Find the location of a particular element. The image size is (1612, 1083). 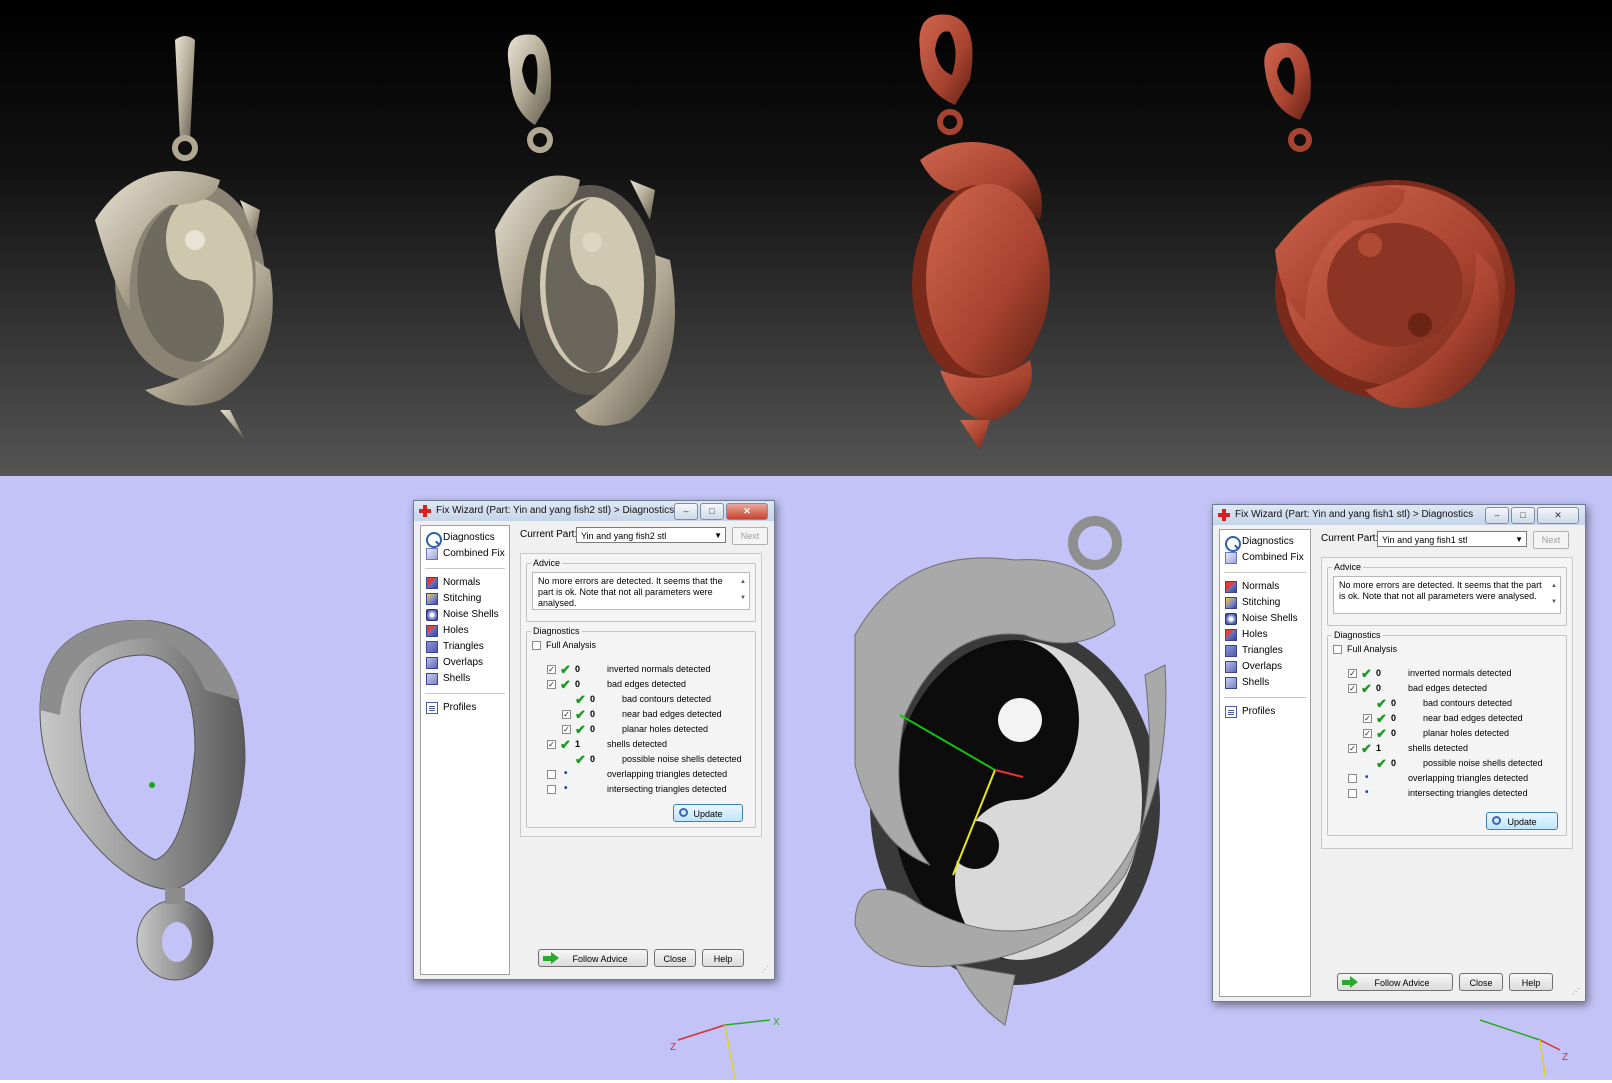

shells-icon is located at coordinates (1231, 683).